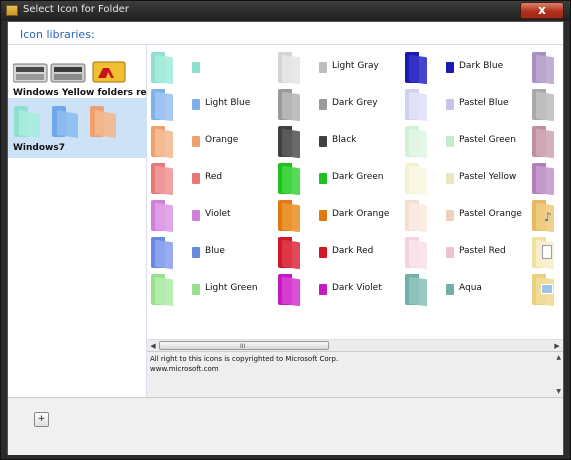  I want to click on icon-label: Pastel Orange, so click(490, 214).